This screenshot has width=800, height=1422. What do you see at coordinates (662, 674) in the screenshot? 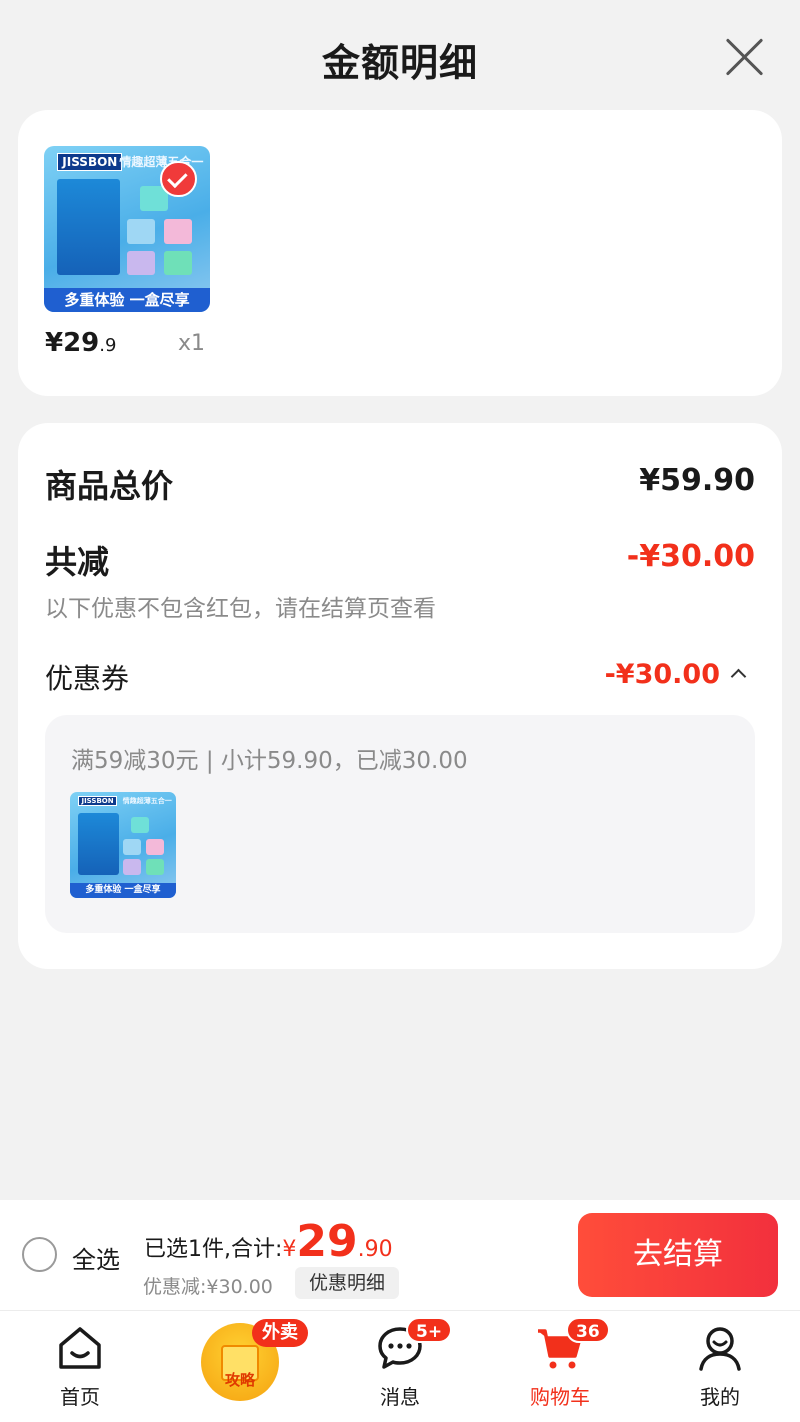
I see `coupon-value: -¥30.00` at bounding box center [662, 674].